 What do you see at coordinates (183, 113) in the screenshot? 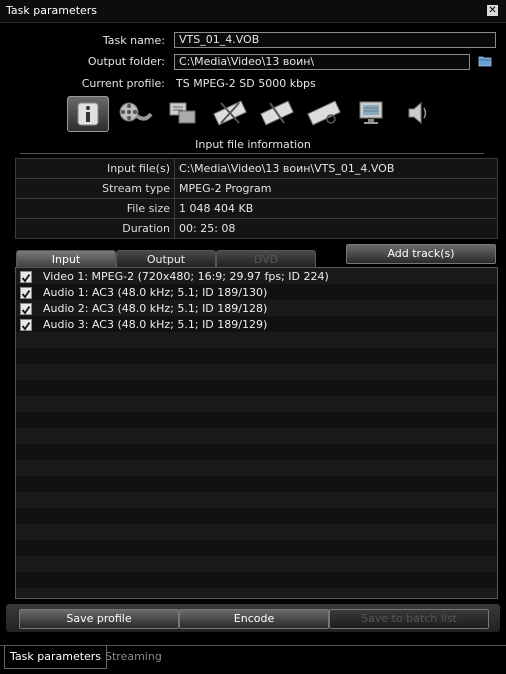
I see `converter-icon` at bounding box center [183, 113].